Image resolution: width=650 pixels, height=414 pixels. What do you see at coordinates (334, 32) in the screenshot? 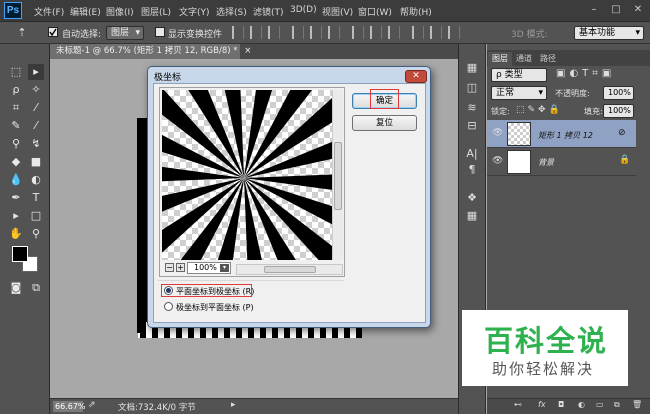
I see `align-right-icon` at bounding box center [334, 32].